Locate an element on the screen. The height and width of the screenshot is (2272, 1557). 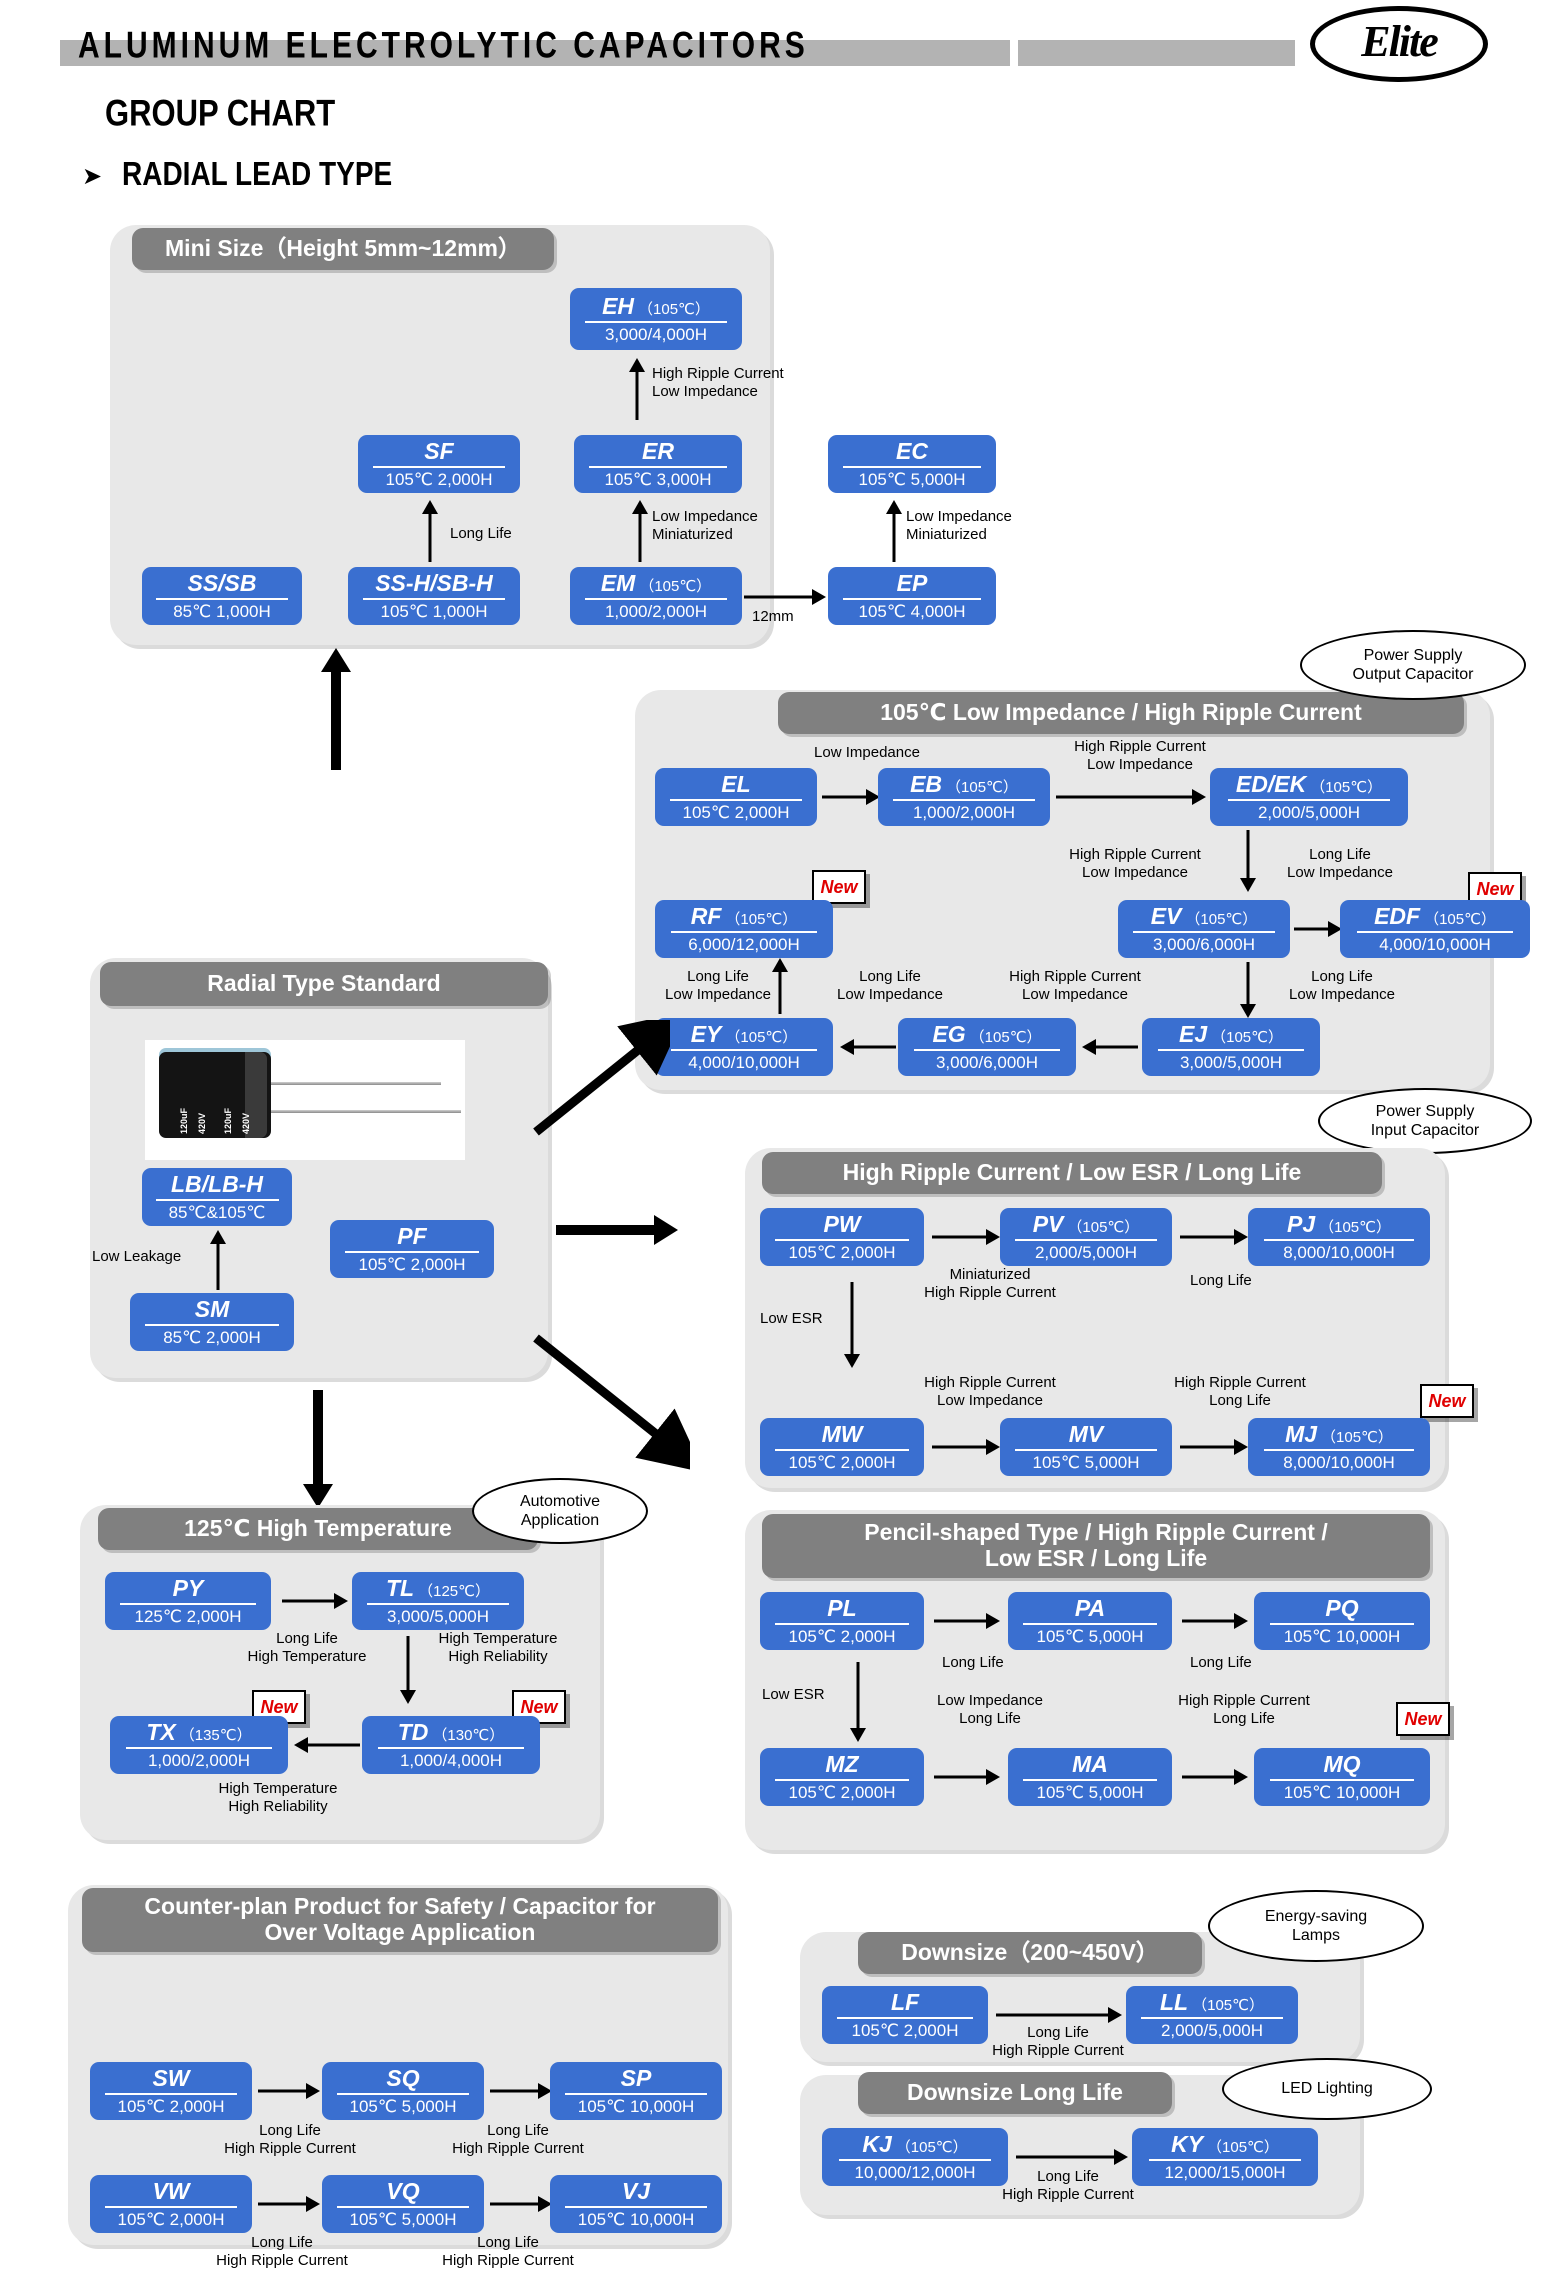
product-code: TD is located at coordinates (413, 1732).